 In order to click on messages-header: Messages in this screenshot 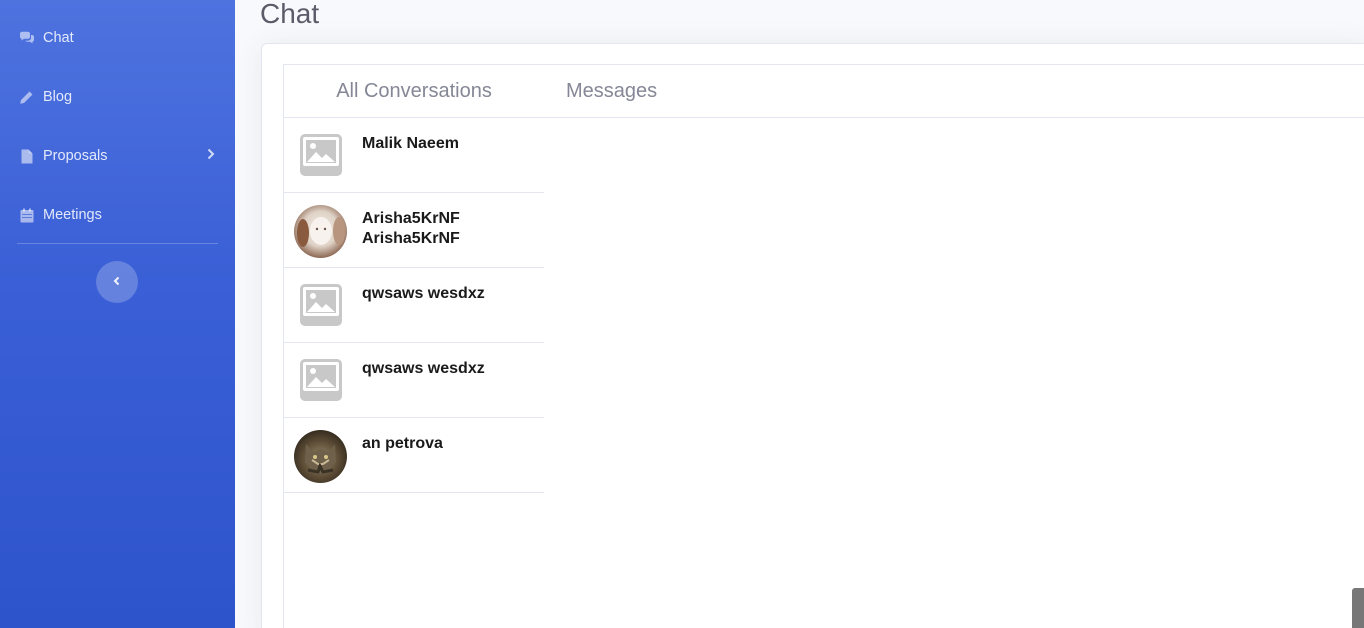, I will do `click(954, 91)`.